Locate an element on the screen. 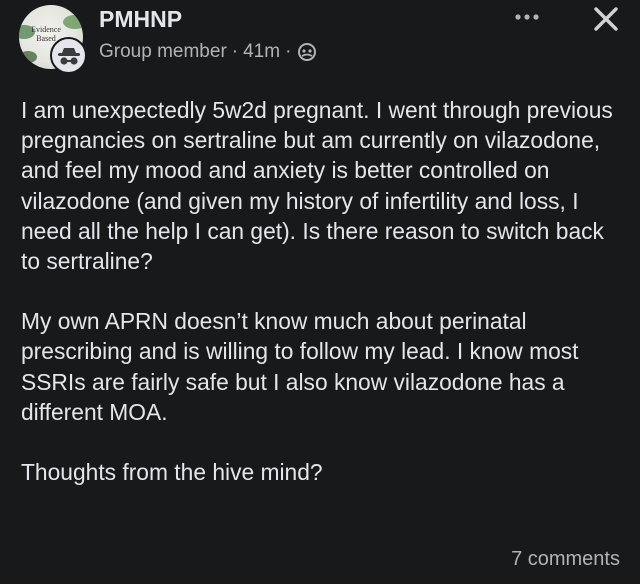 The image size is (640, 584). anonymous-member-icon is located at coordinates (68, 55).